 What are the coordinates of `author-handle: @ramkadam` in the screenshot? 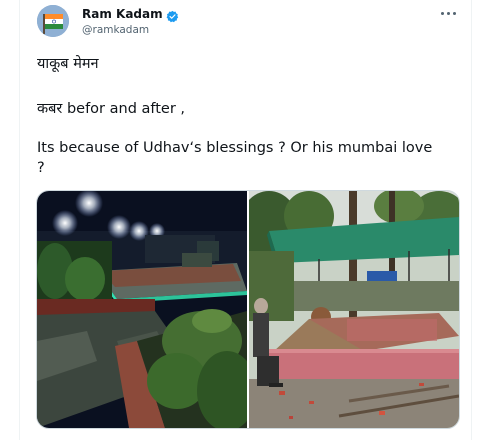 It's located at (115, 30).